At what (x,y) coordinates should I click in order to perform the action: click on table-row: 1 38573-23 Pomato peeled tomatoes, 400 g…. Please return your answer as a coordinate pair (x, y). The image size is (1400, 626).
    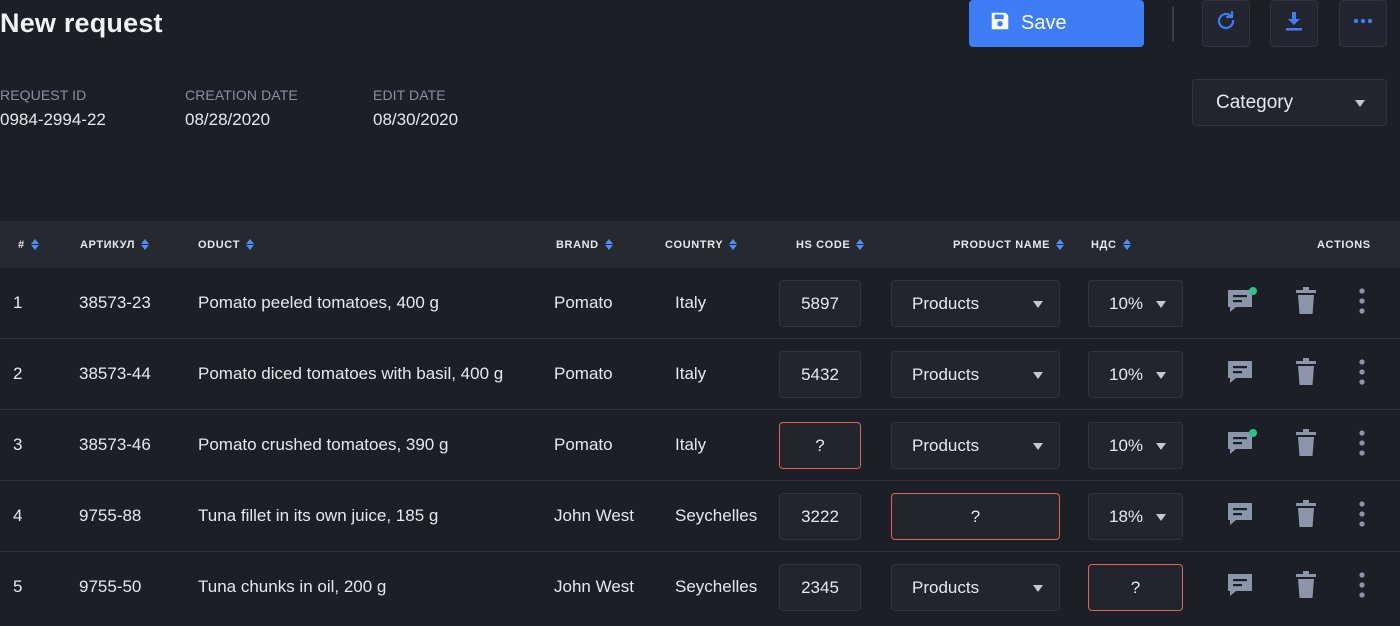
    Looking at the image, I should click on (700, 303).